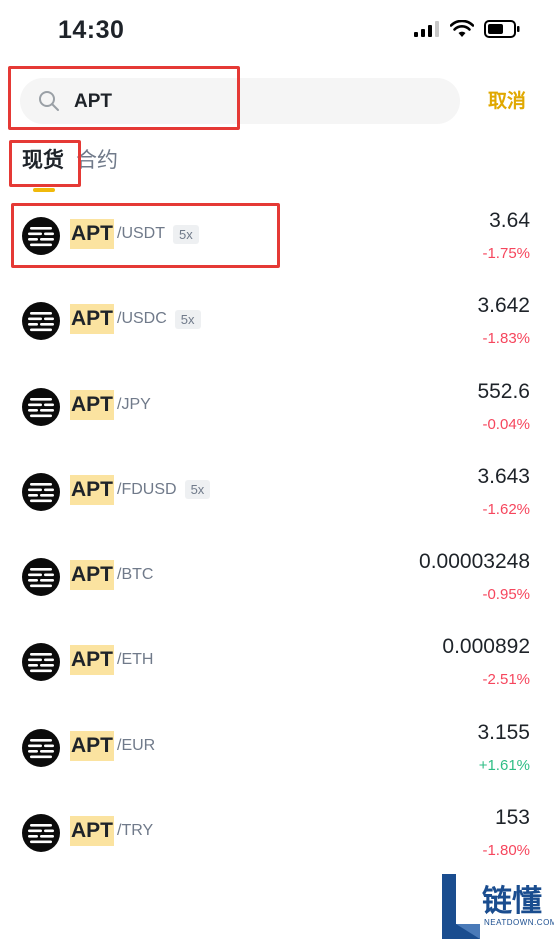  Describe the element at coordinates (43, 160) in the screenshot. I see `tab-spot-label: 现货` at that location.